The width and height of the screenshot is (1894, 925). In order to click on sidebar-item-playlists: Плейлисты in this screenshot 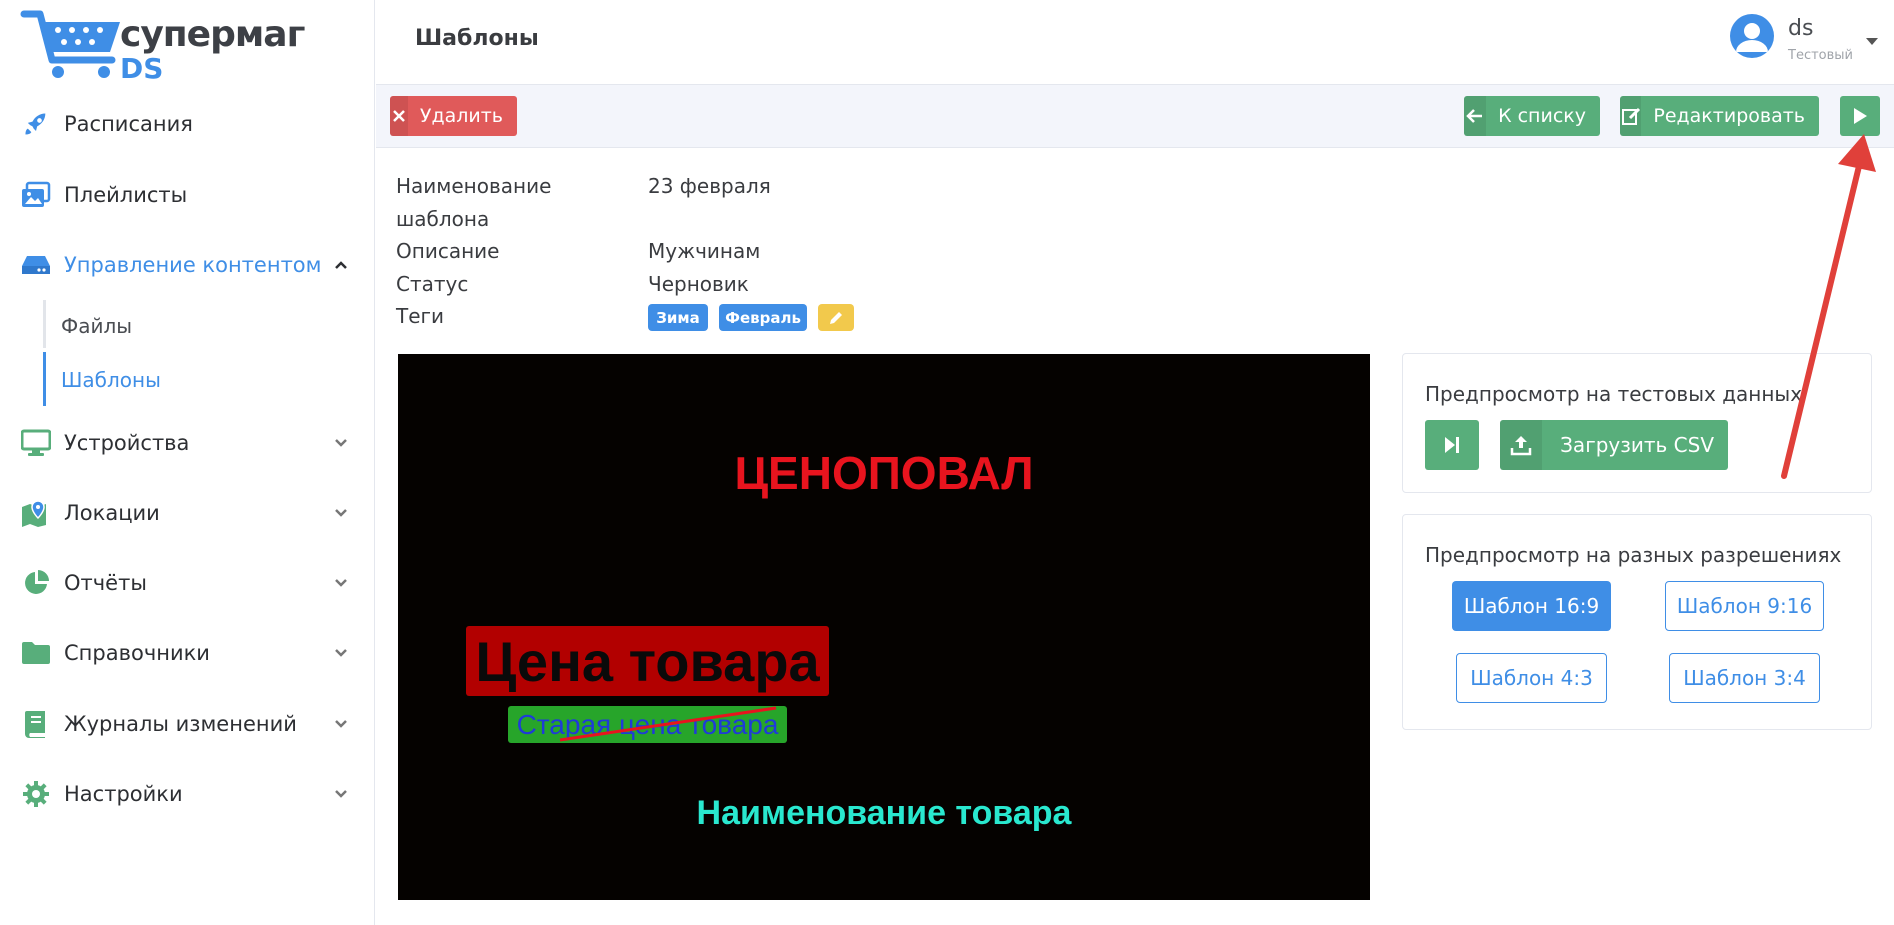, I will do `click(187, 195)`.